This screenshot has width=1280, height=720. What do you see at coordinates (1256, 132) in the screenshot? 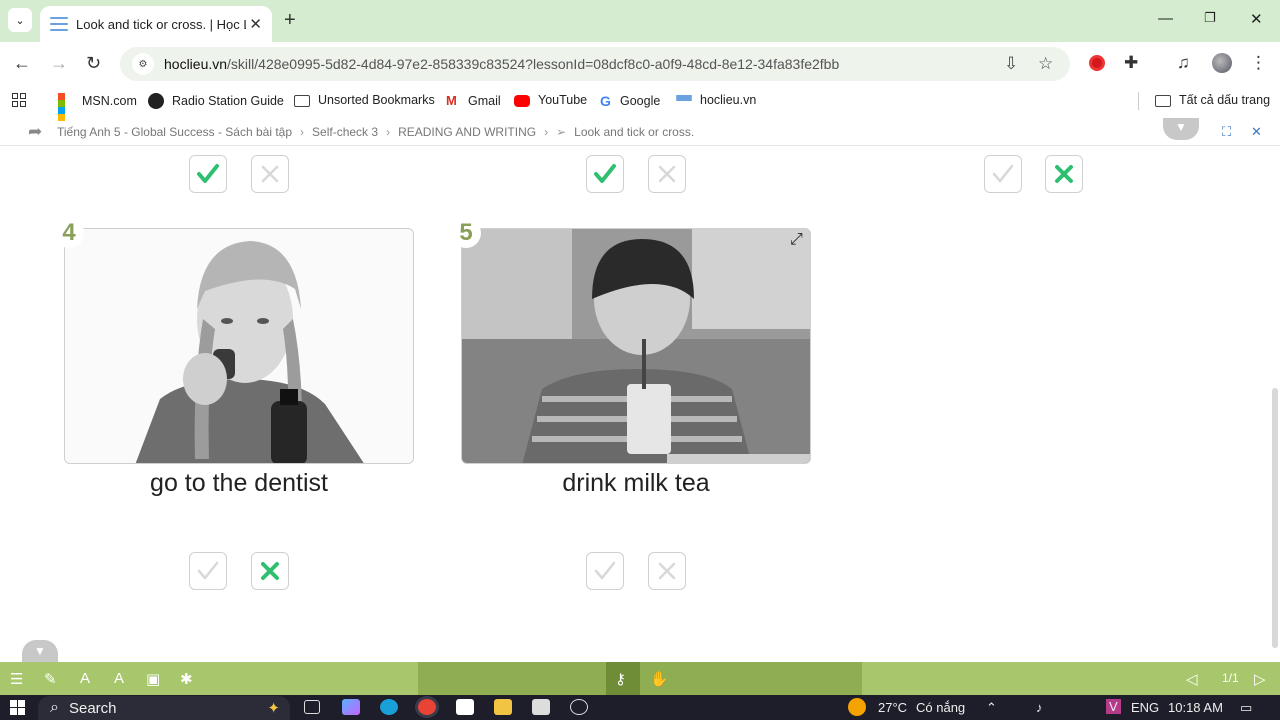
I see `close-lesson-icon: ✕` at bounding box center [1256, 132].